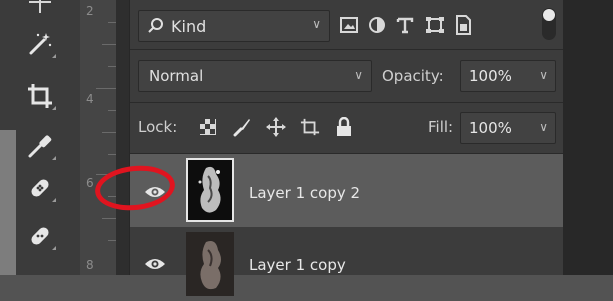 The height and width of the screenshot is (301, 613). I want to click on lock-image-pixels-icon, so click(242, 127).